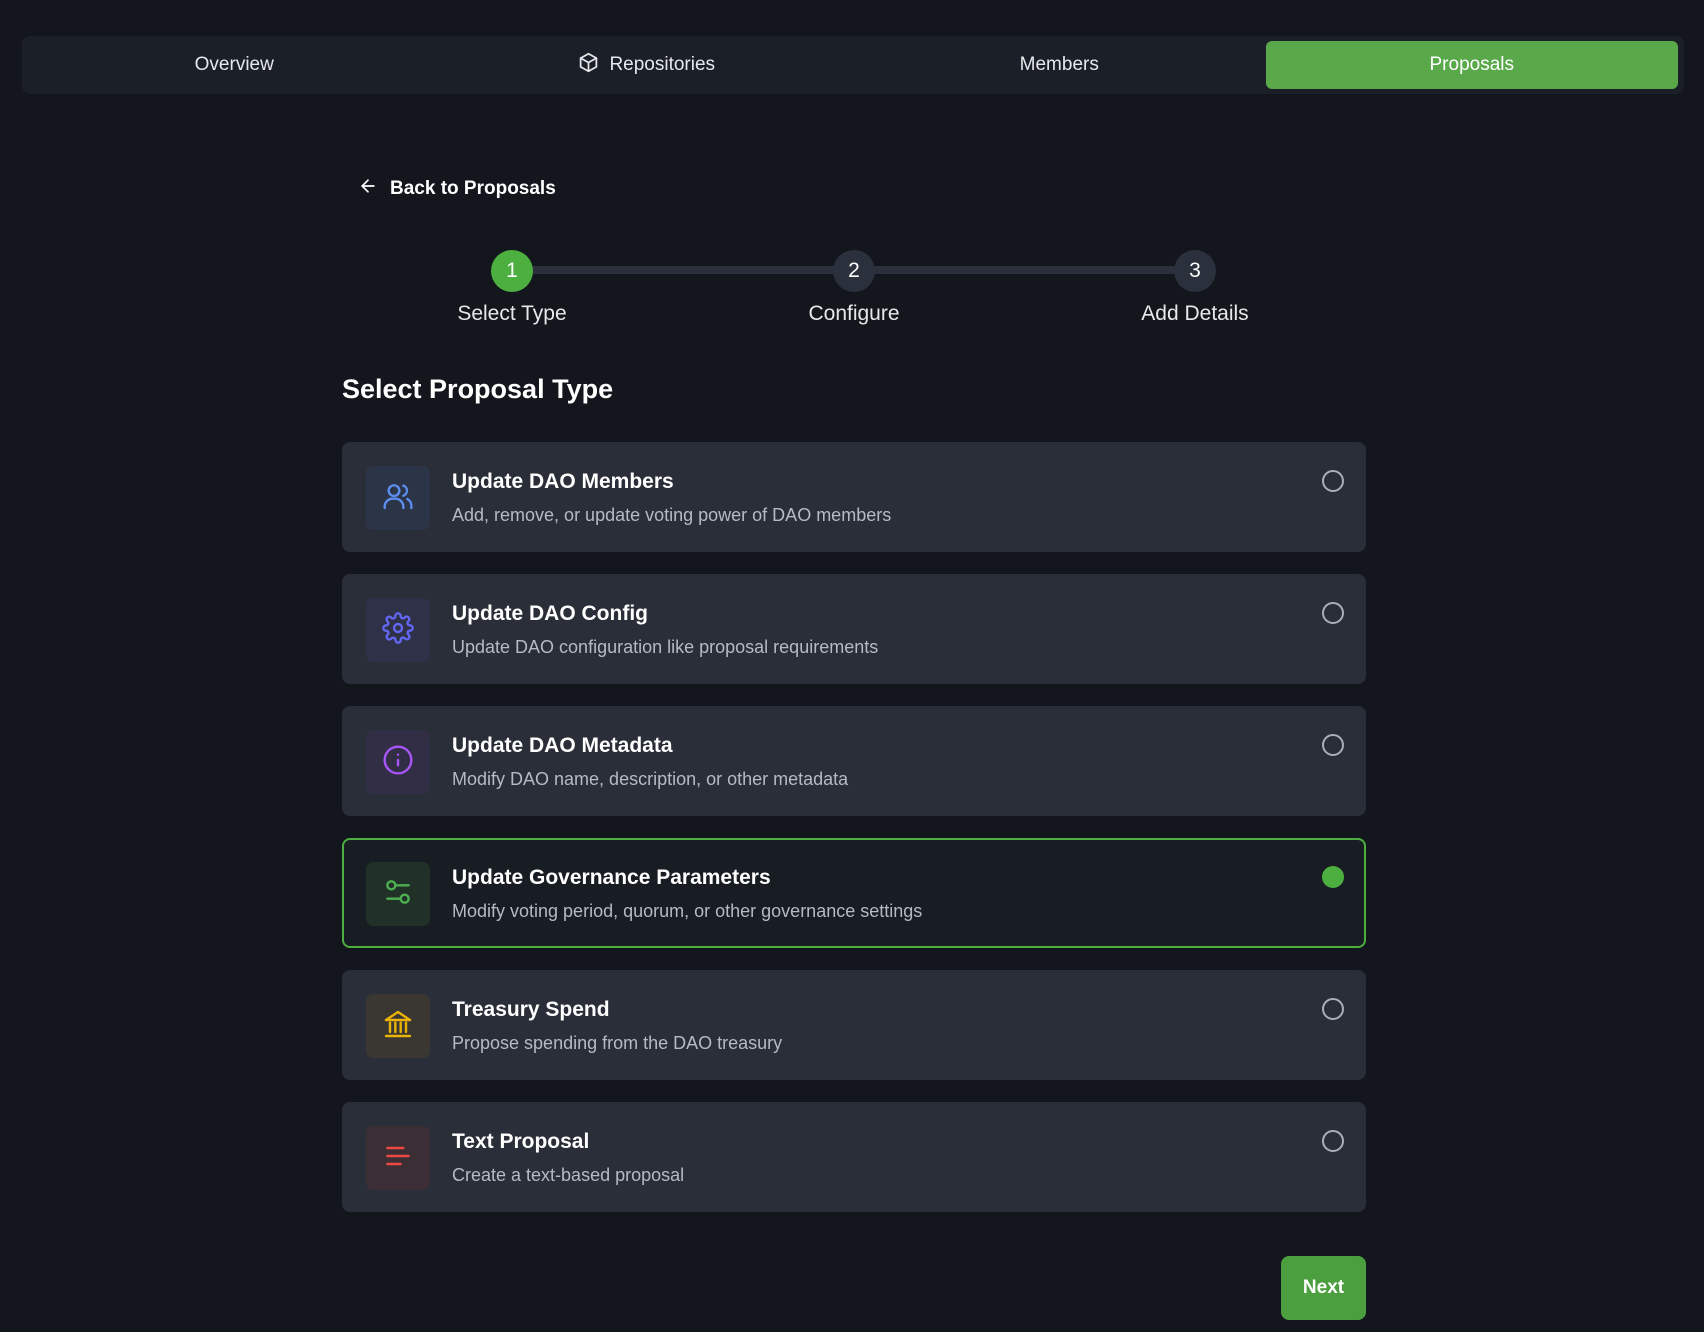 This screenshot has width=1704, height=1332. Describe the element at coordinates (521, 1141) in the screenshot. I see `option-title: Text Proposal` at that location.